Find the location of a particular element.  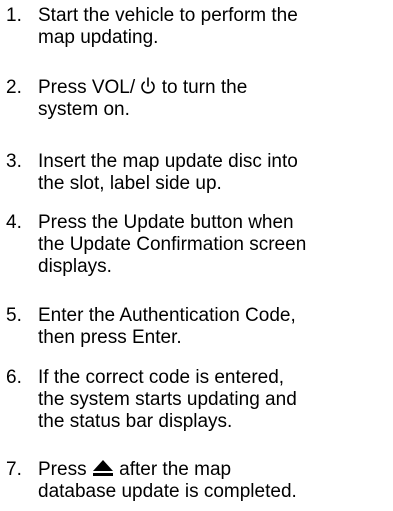

step-text-line: Start the vehicle to perform the is located at coordinates (168, 15).